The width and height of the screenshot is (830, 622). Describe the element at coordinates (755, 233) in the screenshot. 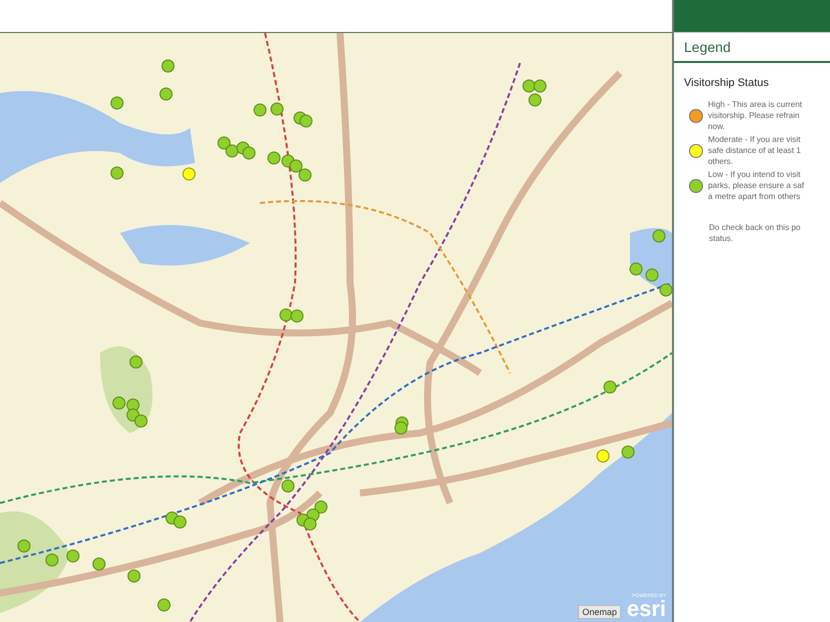

I see `legend-note: Do check back on this po status.` at that location.